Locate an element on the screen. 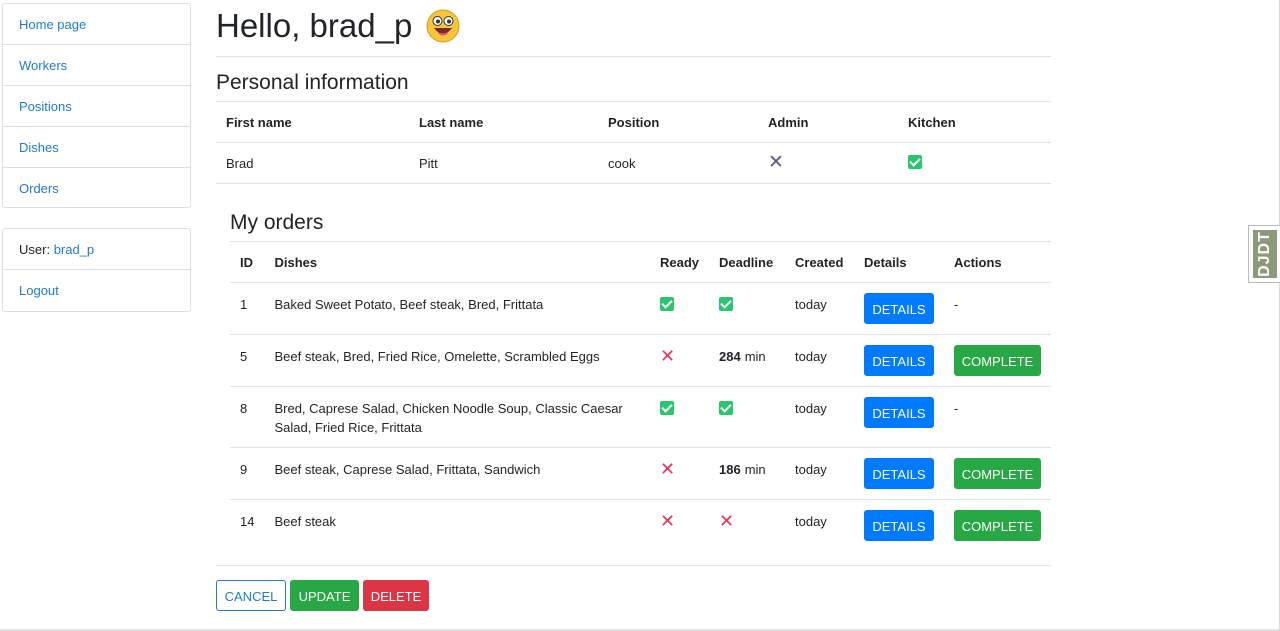  column-header: Ready is located at coordinates (679, 262).